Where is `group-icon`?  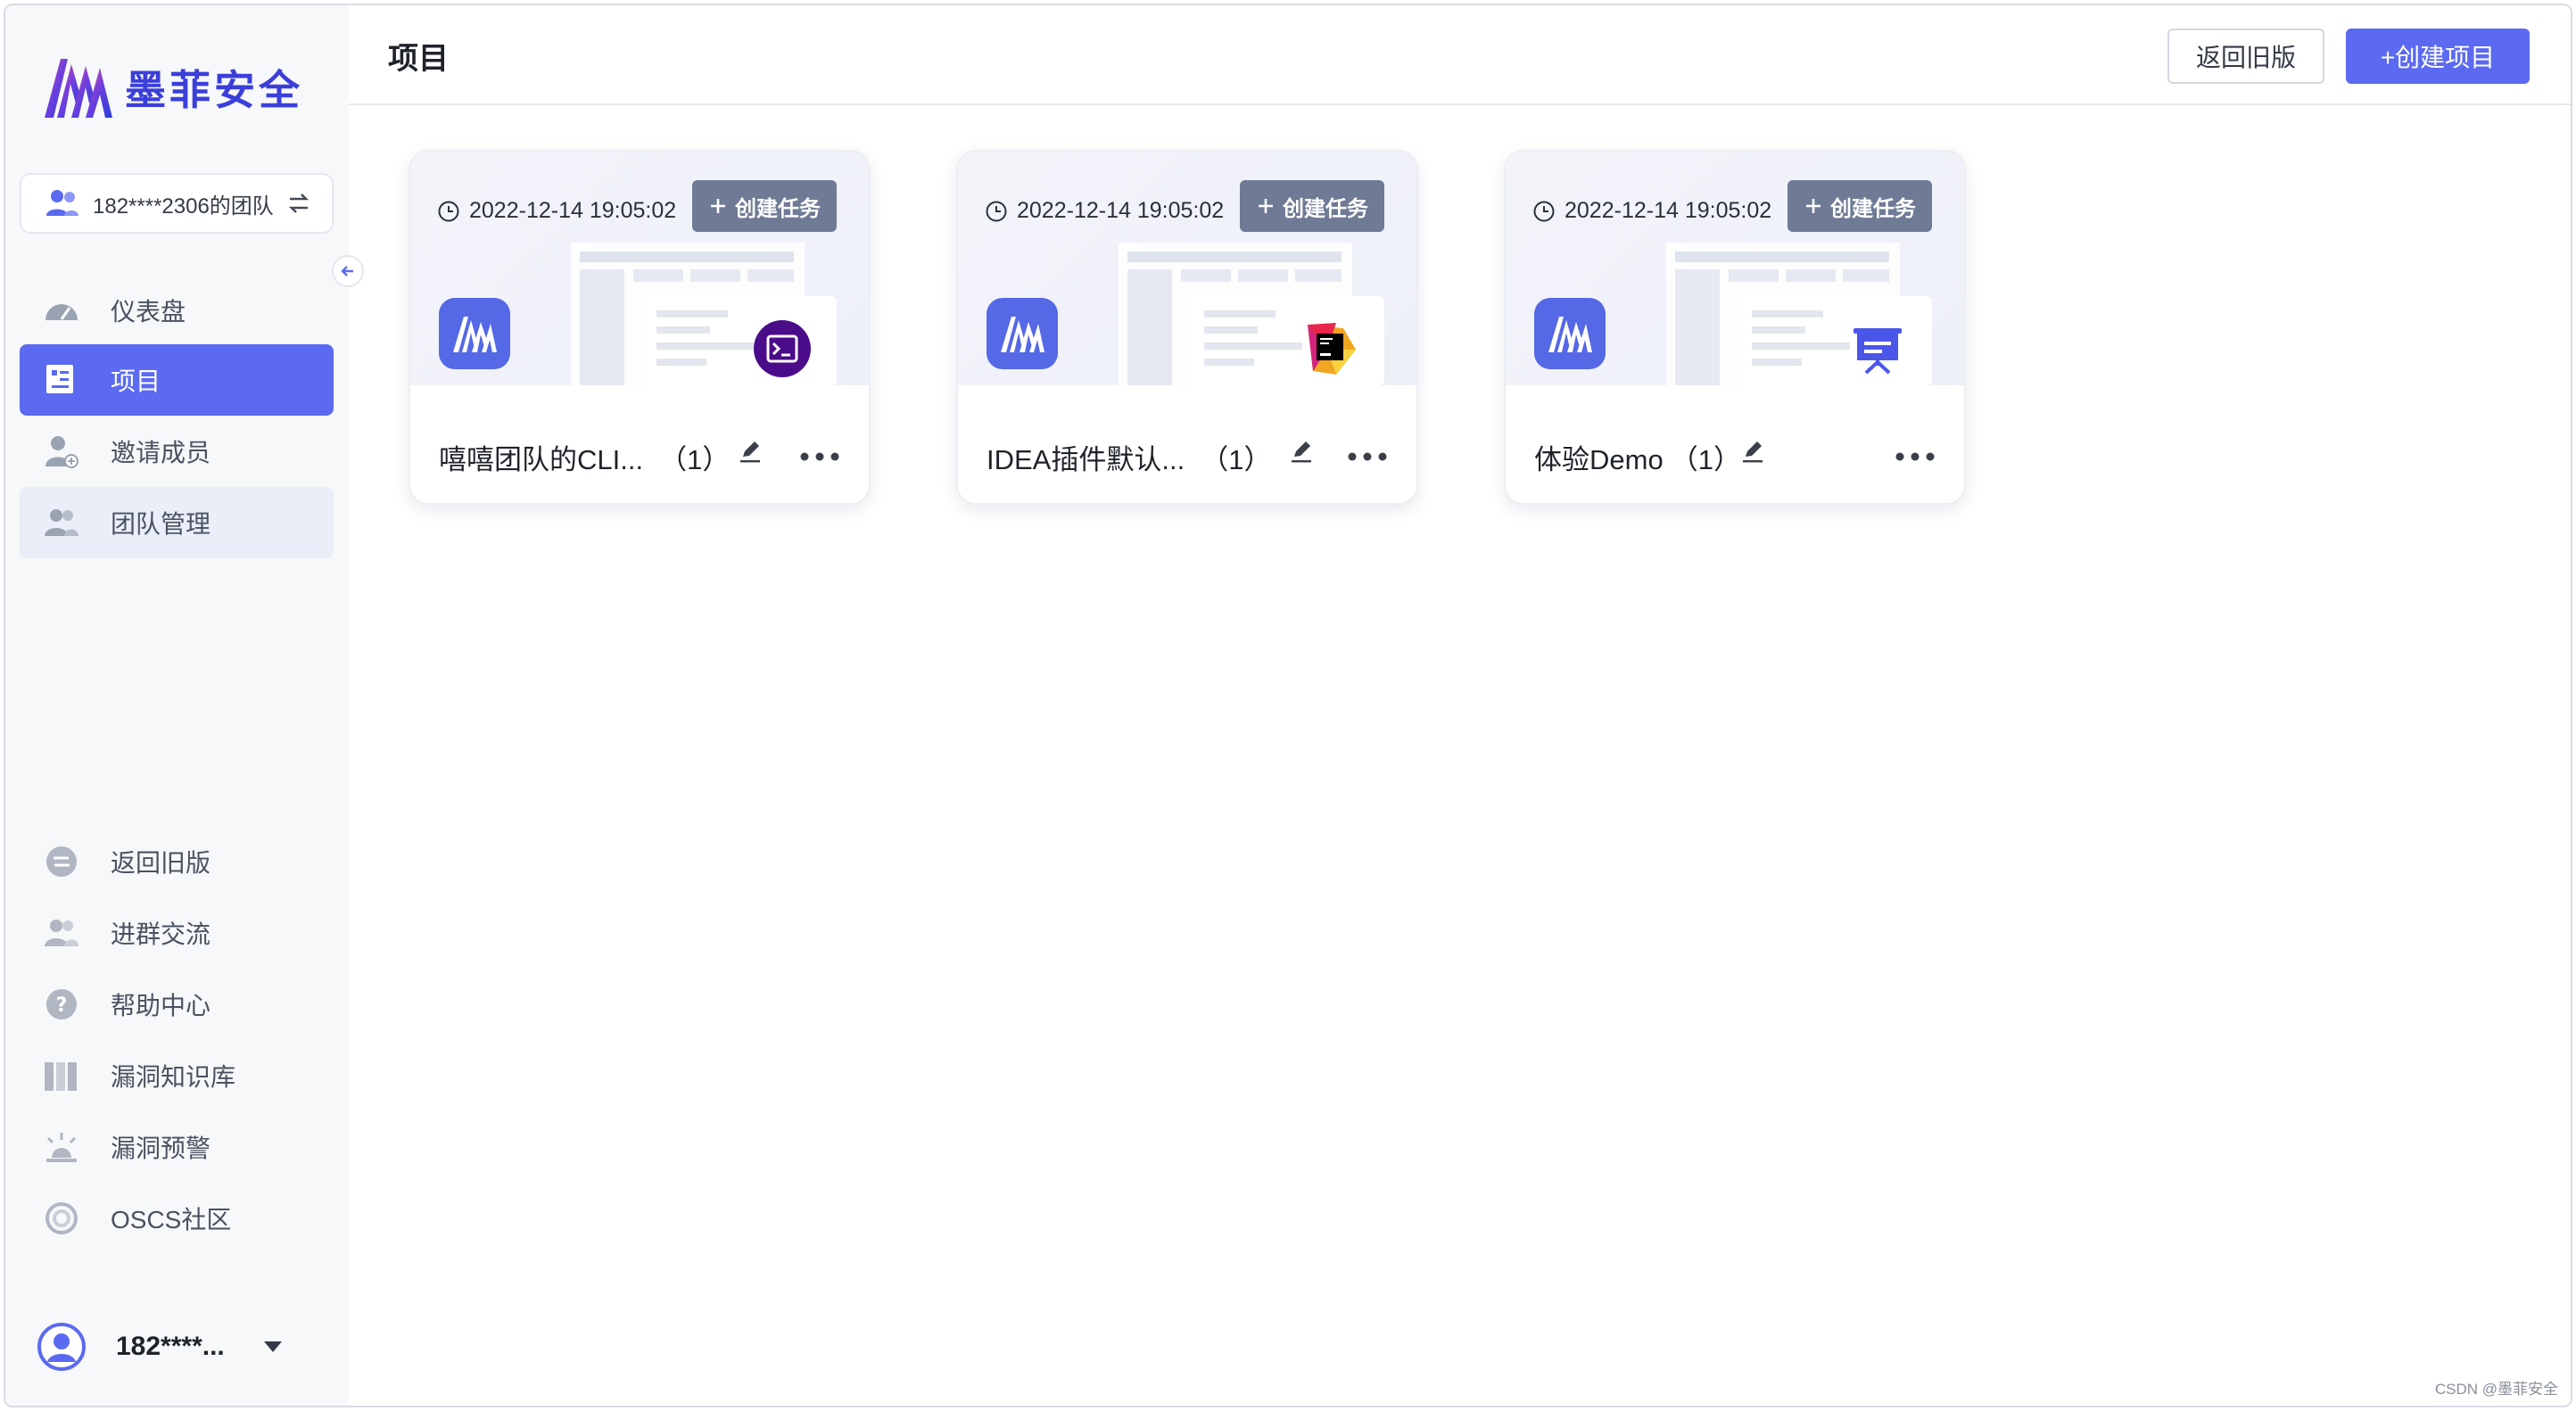
group-icon is located at coordinates (61, 933).